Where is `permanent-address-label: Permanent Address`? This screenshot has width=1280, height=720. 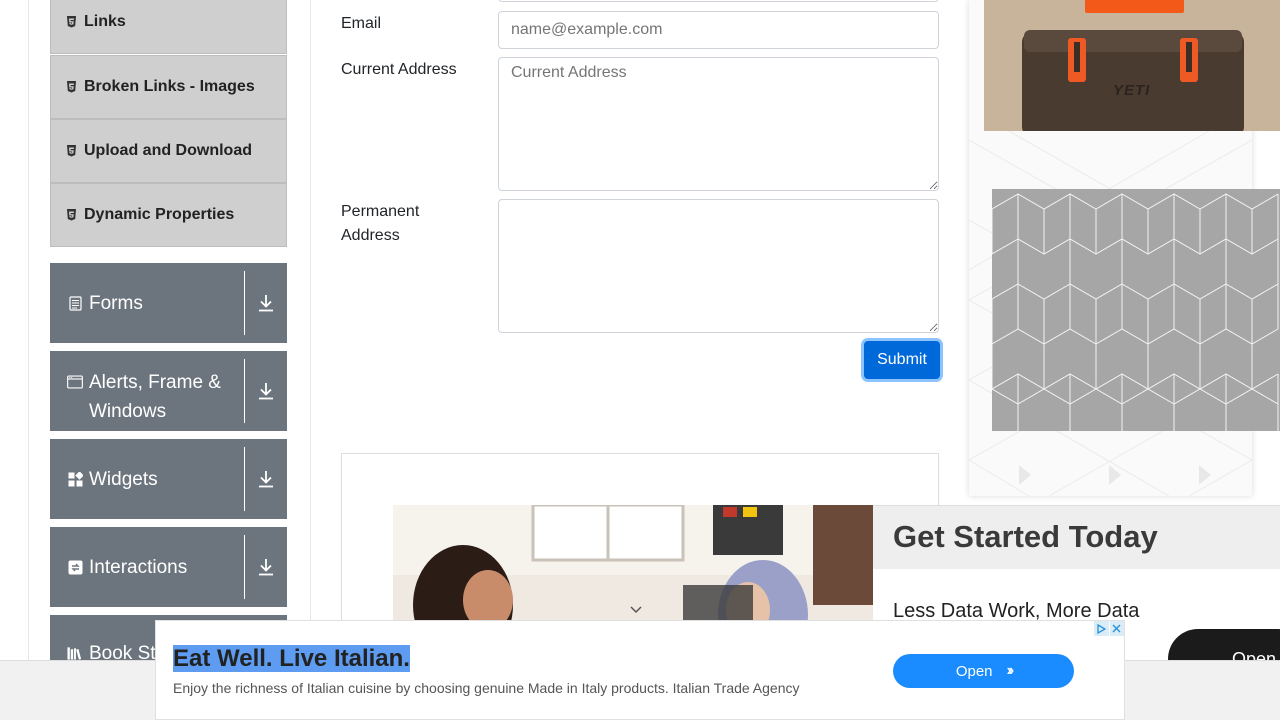 permanent-address-label: Permanent Address is located at coordinates (380, 224).